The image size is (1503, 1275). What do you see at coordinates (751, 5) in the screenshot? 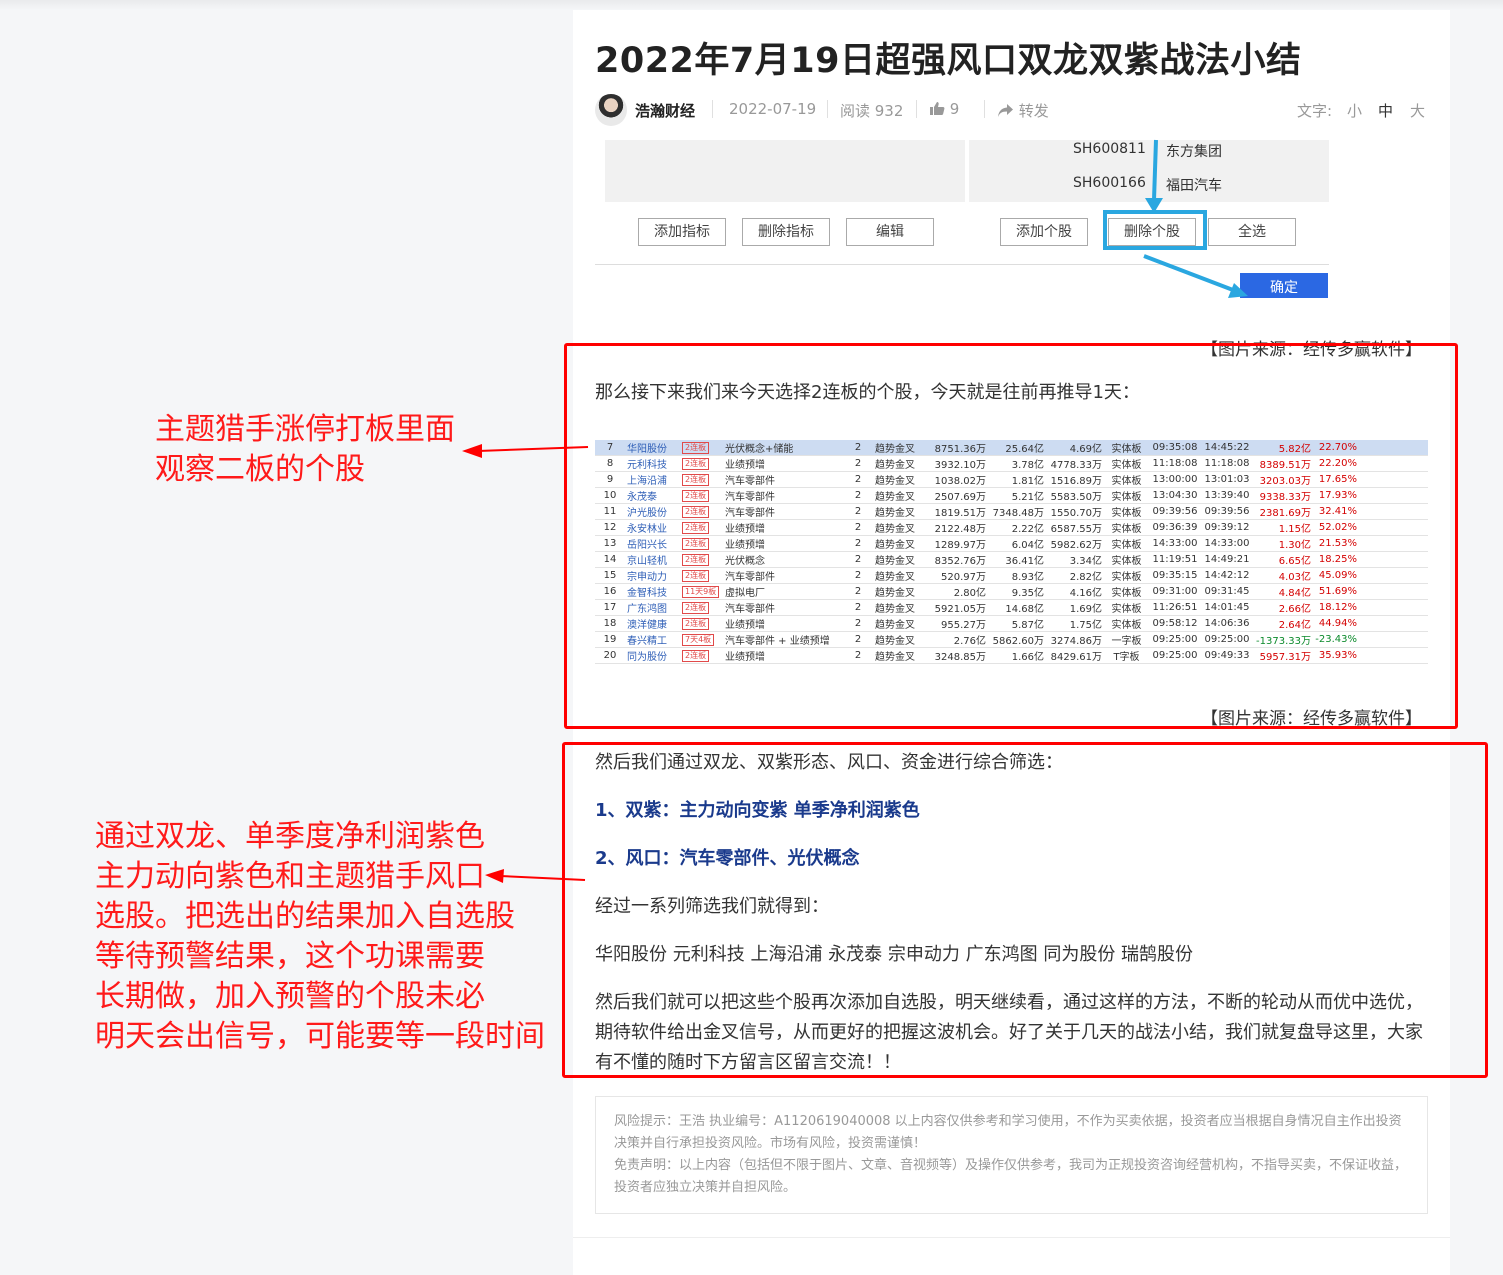
I see `top-shadow` at bounding box center [751, 5].